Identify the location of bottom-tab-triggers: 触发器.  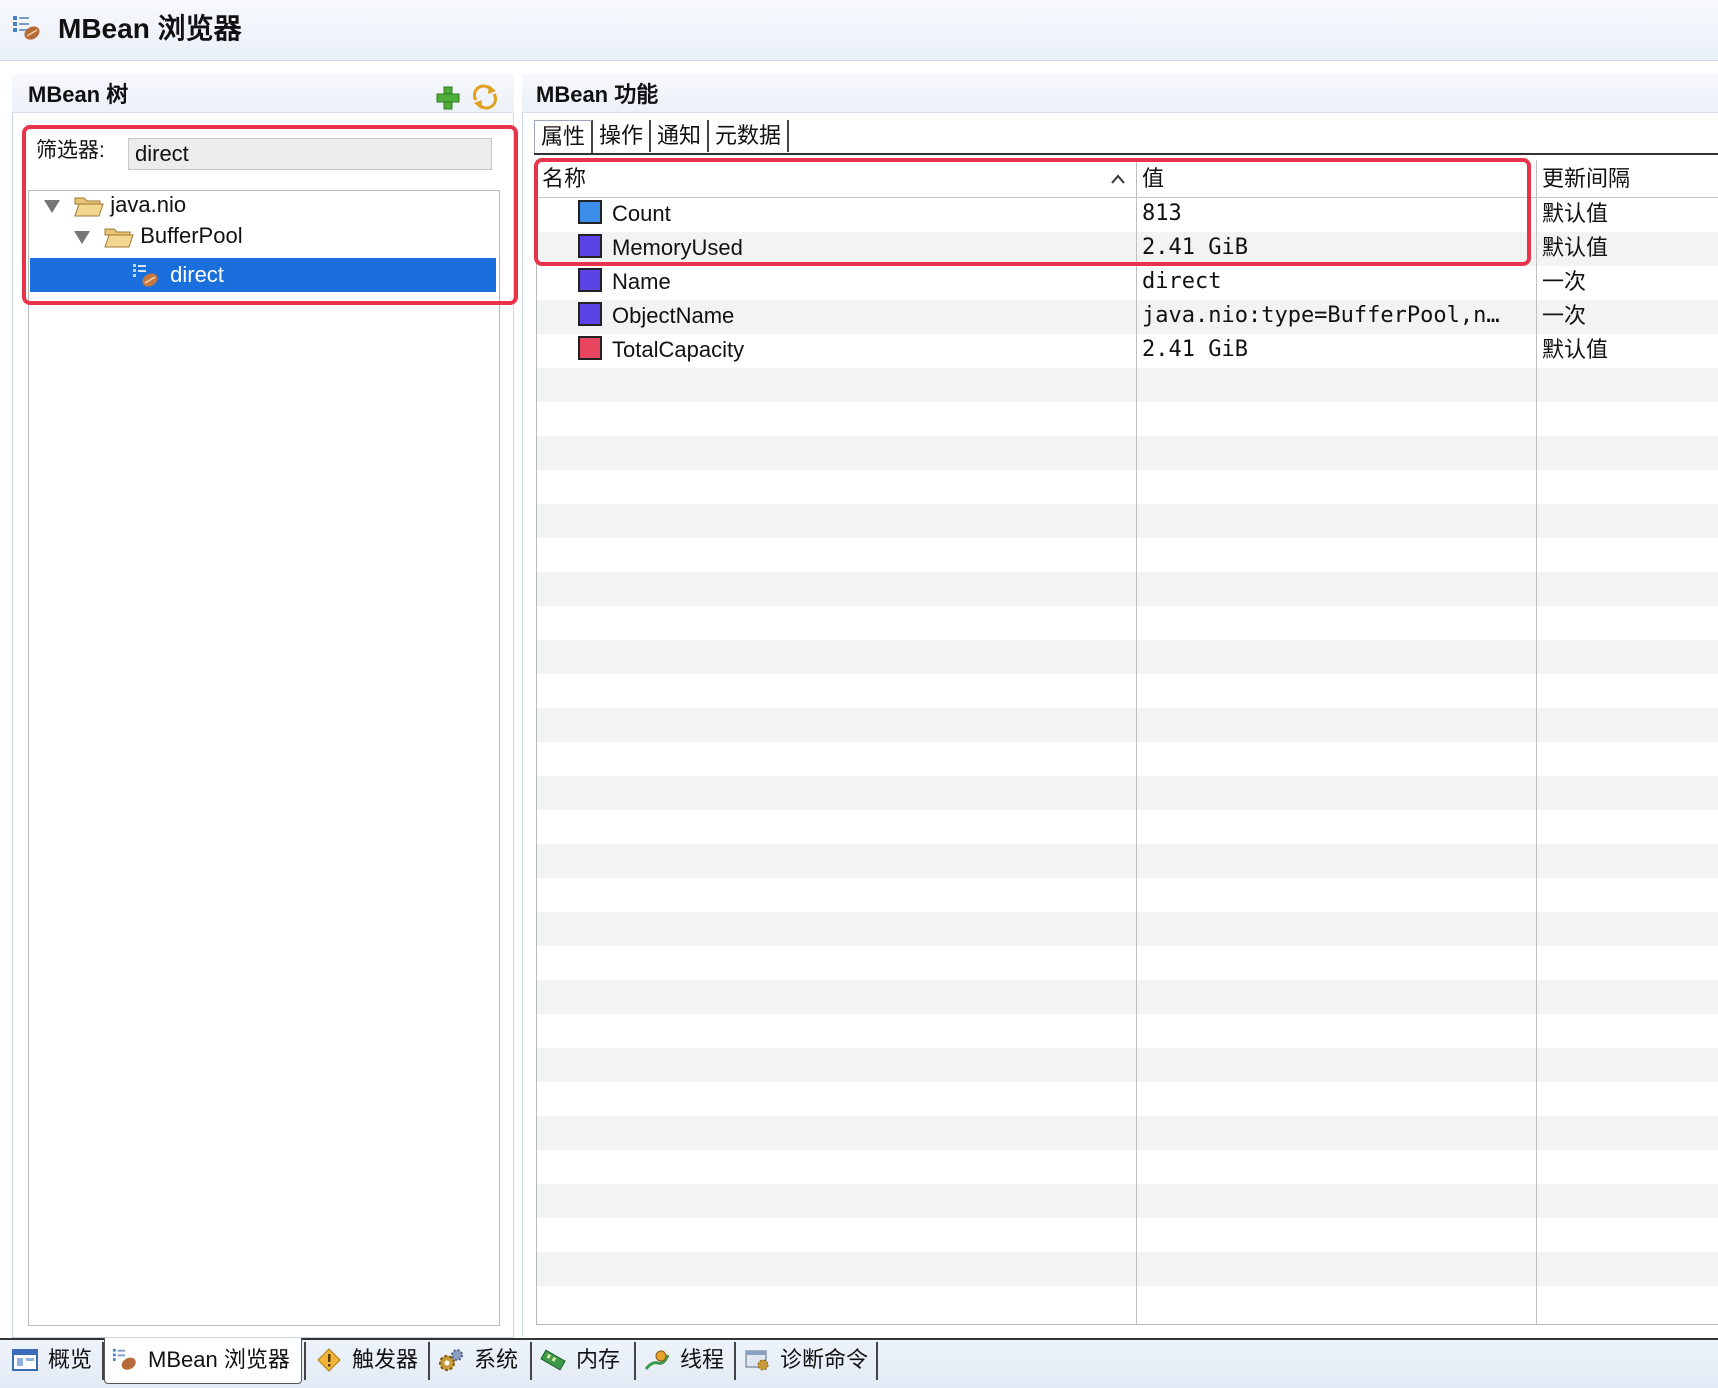
(367, 1360).